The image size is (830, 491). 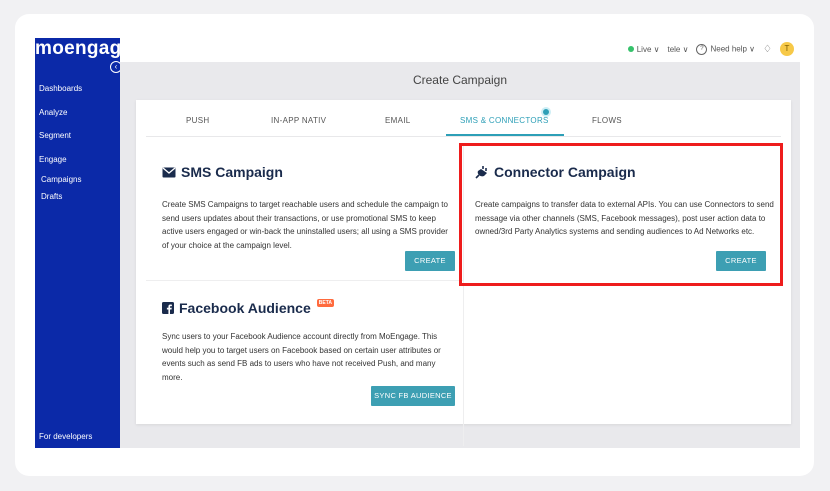 What do you see at coordinates (305, 280) in the screenshot?
I see `panel-divider-horizontal` at bounding box center [305, 280].